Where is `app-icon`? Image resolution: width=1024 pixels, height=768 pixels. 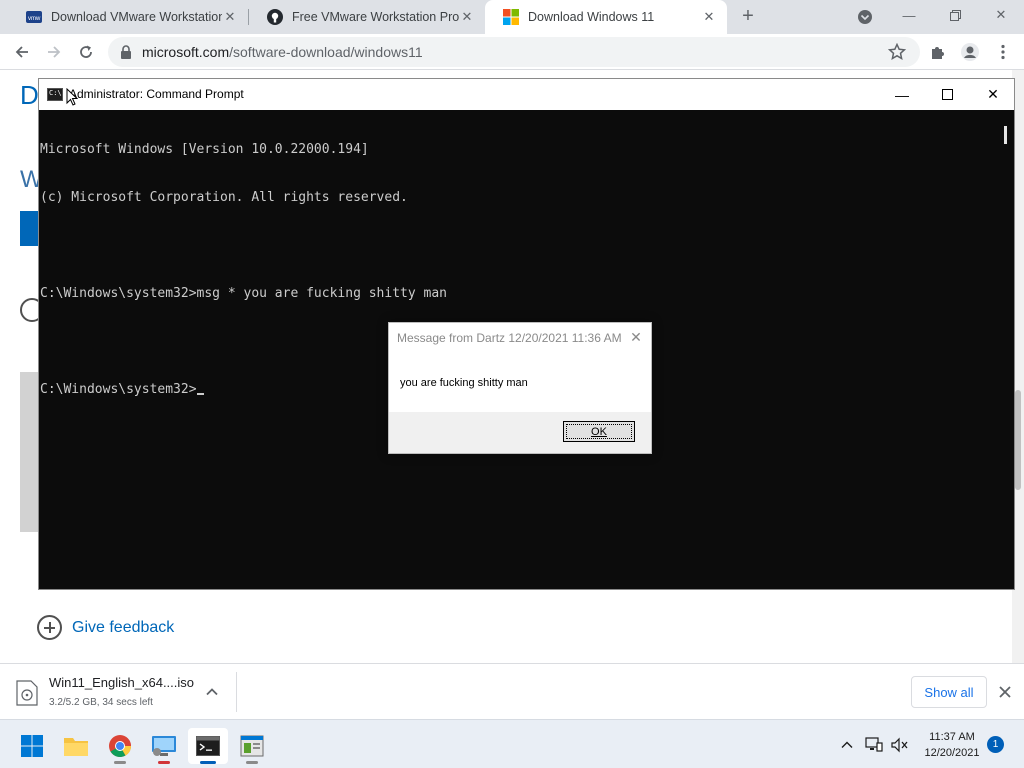 app-icon is located at coordinates (252, 746).